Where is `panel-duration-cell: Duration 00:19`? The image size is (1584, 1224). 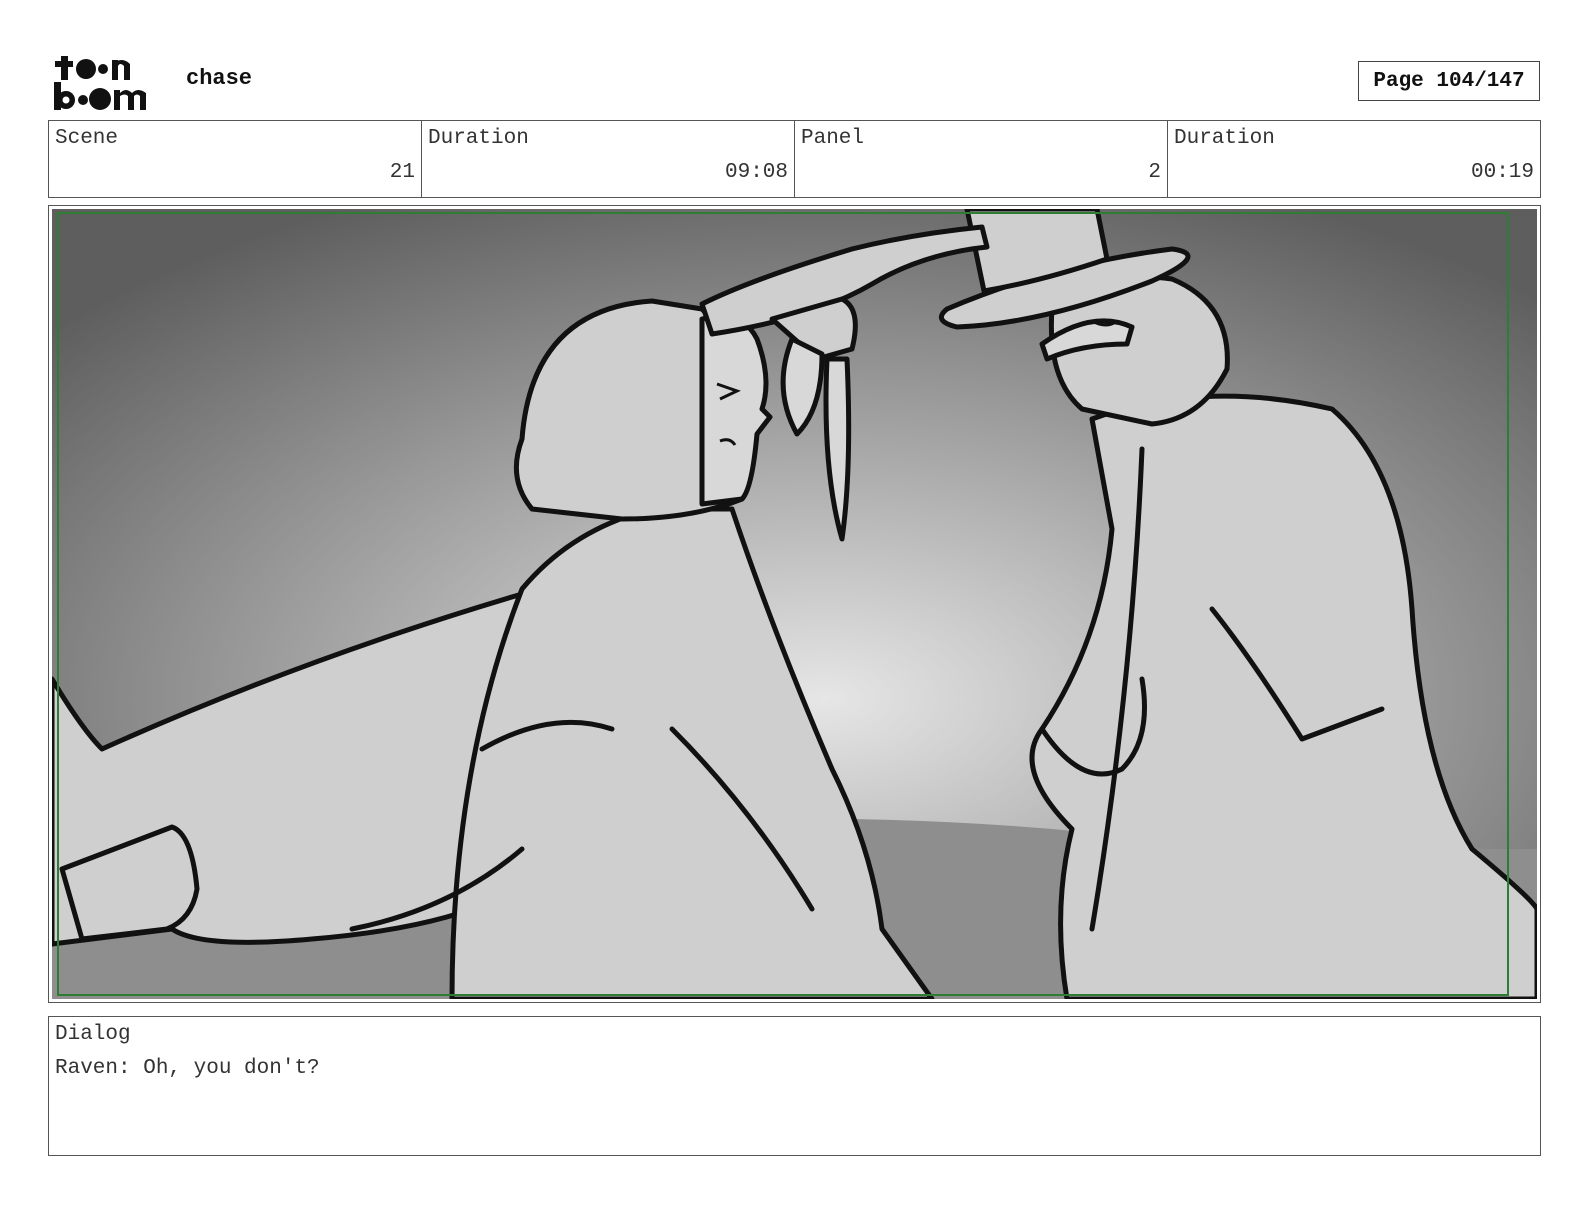 panel-duration-cell: Duration 00:19 is located at coordinates (1354, 159).